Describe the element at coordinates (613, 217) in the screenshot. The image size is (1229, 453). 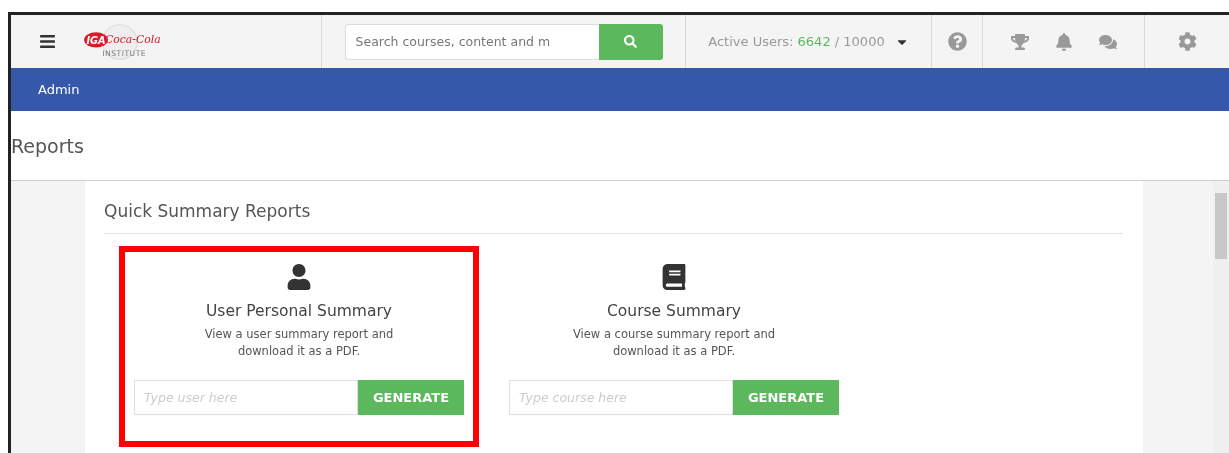
I see `section-title: Quick Summary Reports` at that location.